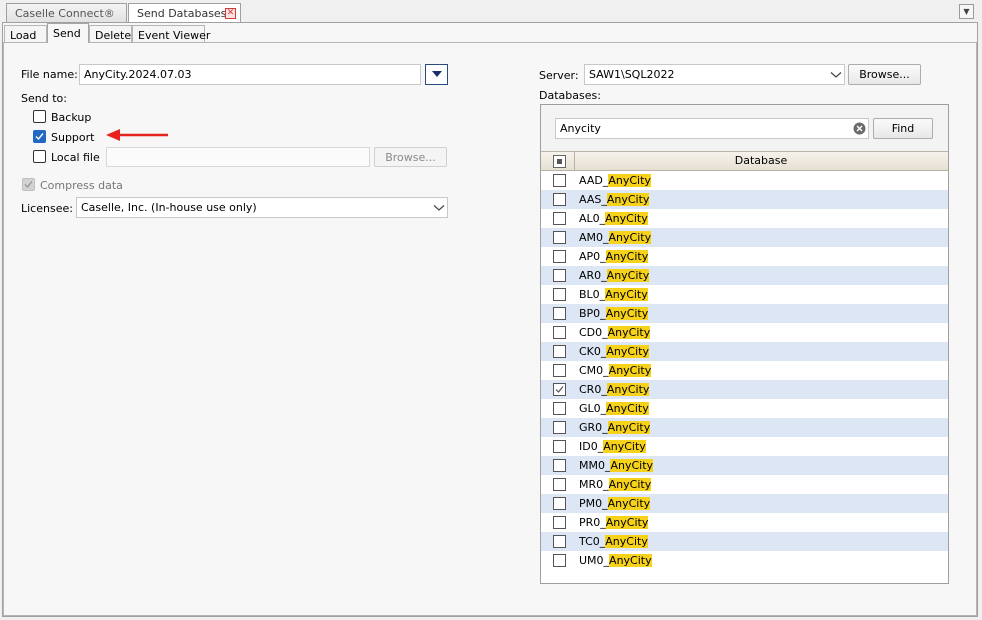  Describe the element at coordinates (238, 157) in the screenshot. I see `local-file-path-input` at that location.